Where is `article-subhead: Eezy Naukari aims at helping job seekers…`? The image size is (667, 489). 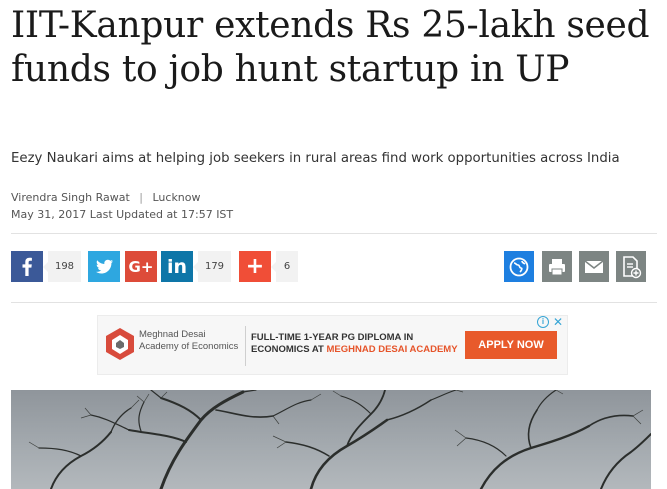
article-subhead: Eezy Naukari aims at helping job seekers… is located at coordinates (315, 158).